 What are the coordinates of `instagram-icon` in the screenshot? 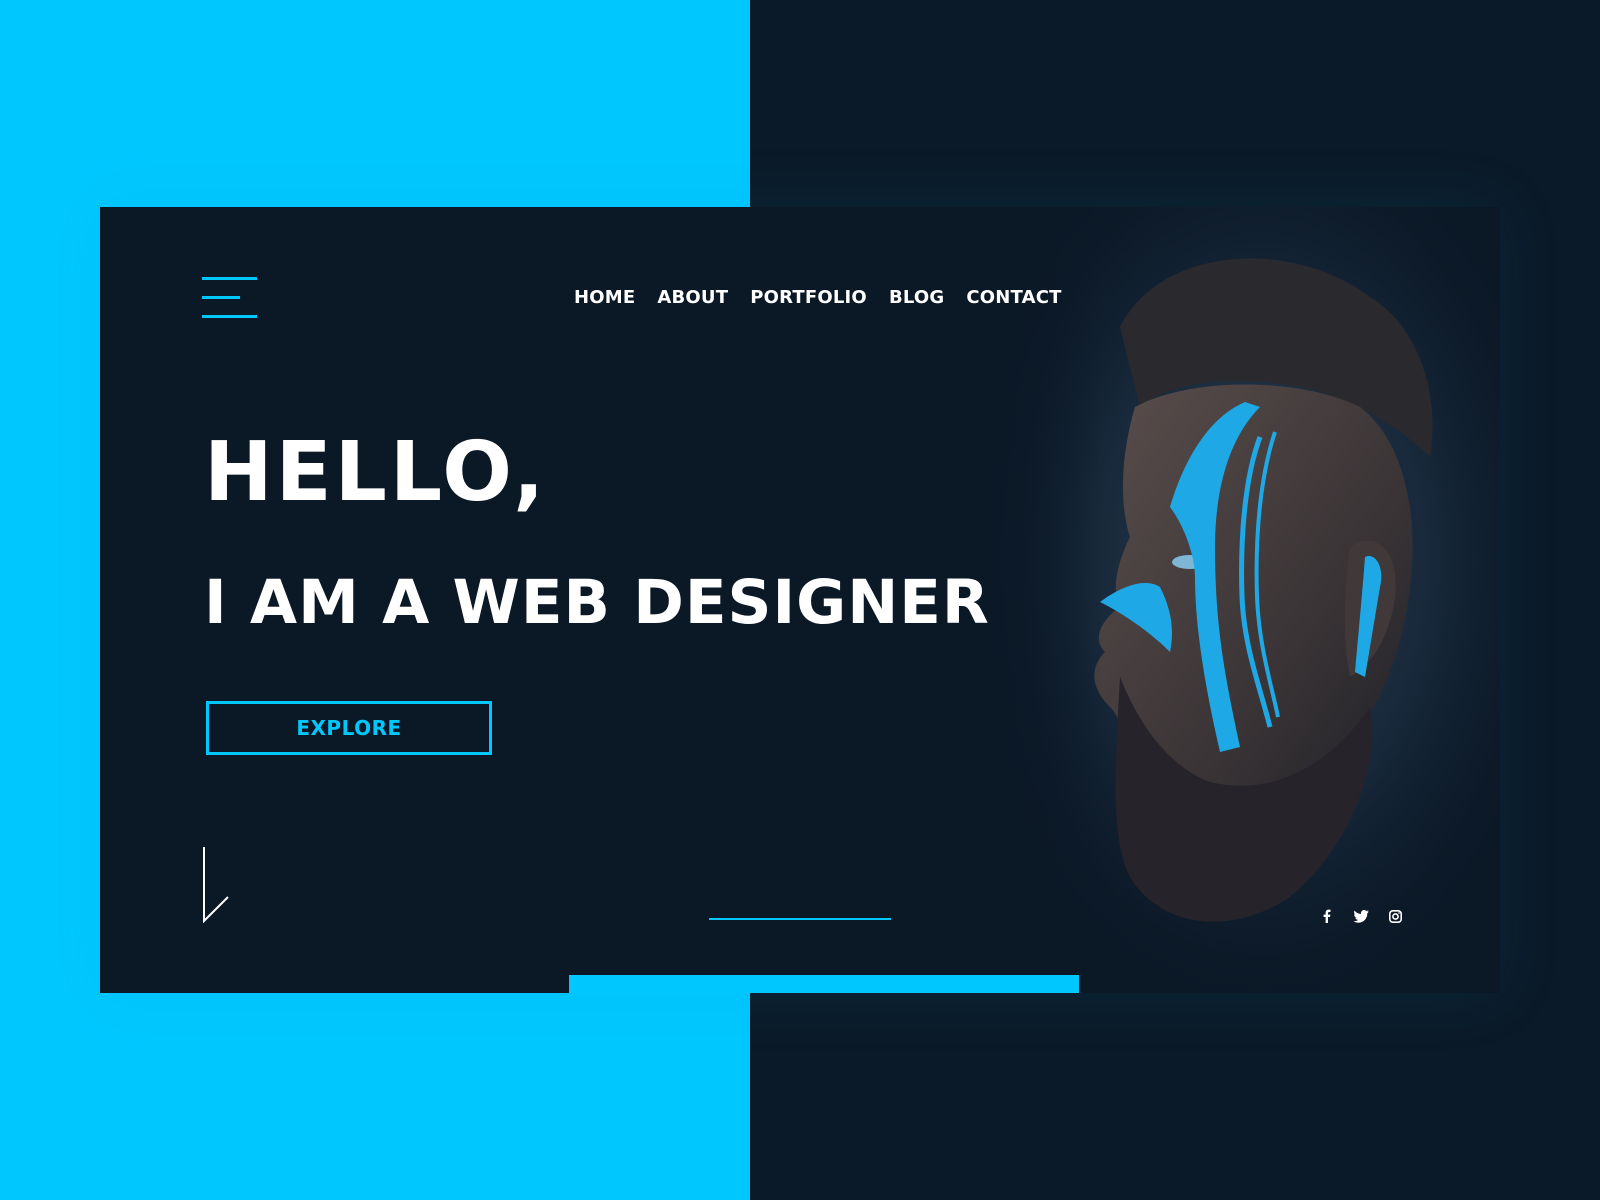 It's located at (1395, 916).